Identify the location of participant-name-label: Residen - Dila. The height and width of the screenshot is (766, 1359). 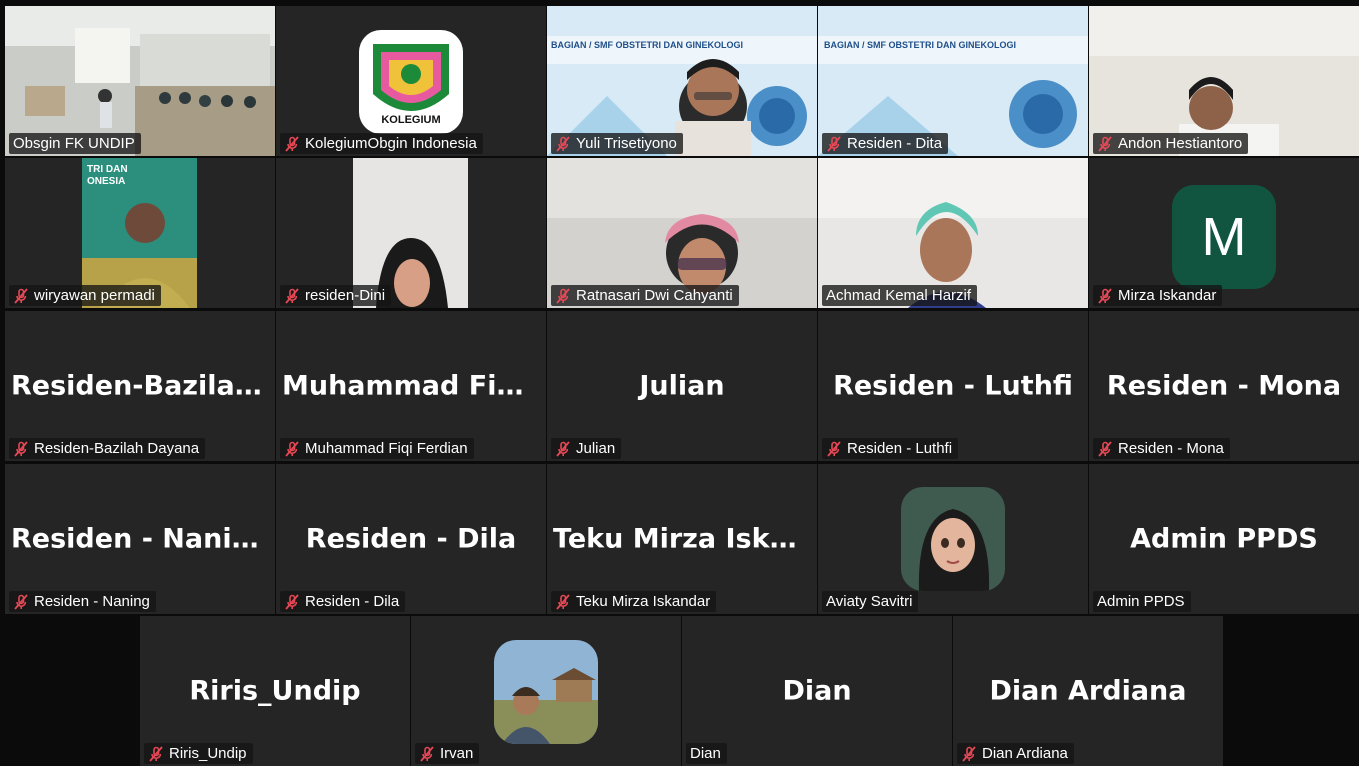
(343, 601).